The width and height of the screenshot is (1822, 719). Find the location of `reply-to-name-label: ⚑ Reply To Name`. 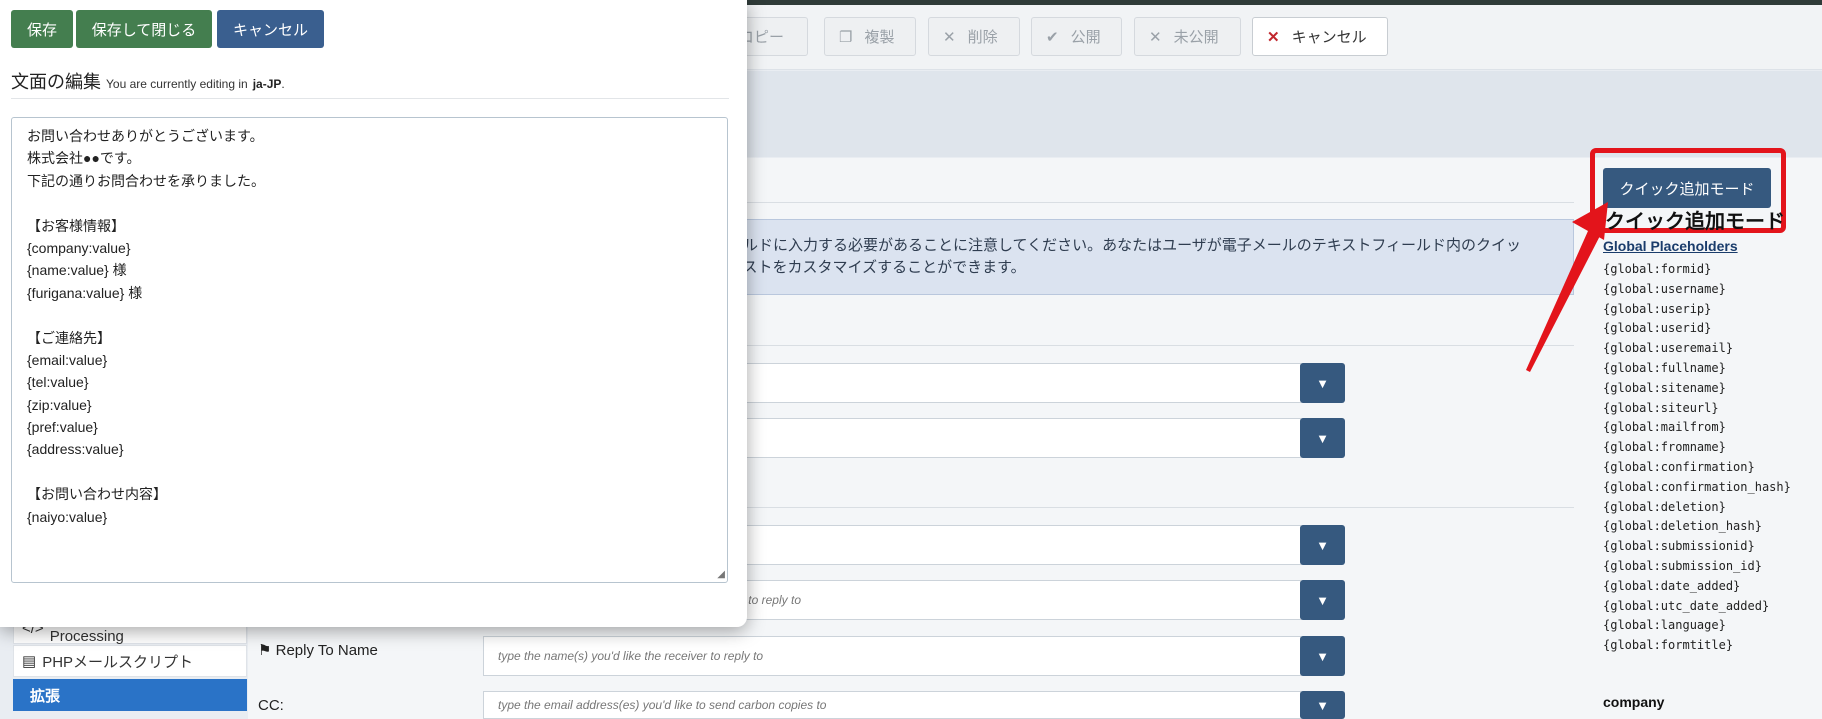

reply-to-name-label: ⚑ Reply To Name is located at coordinates (318, 650).